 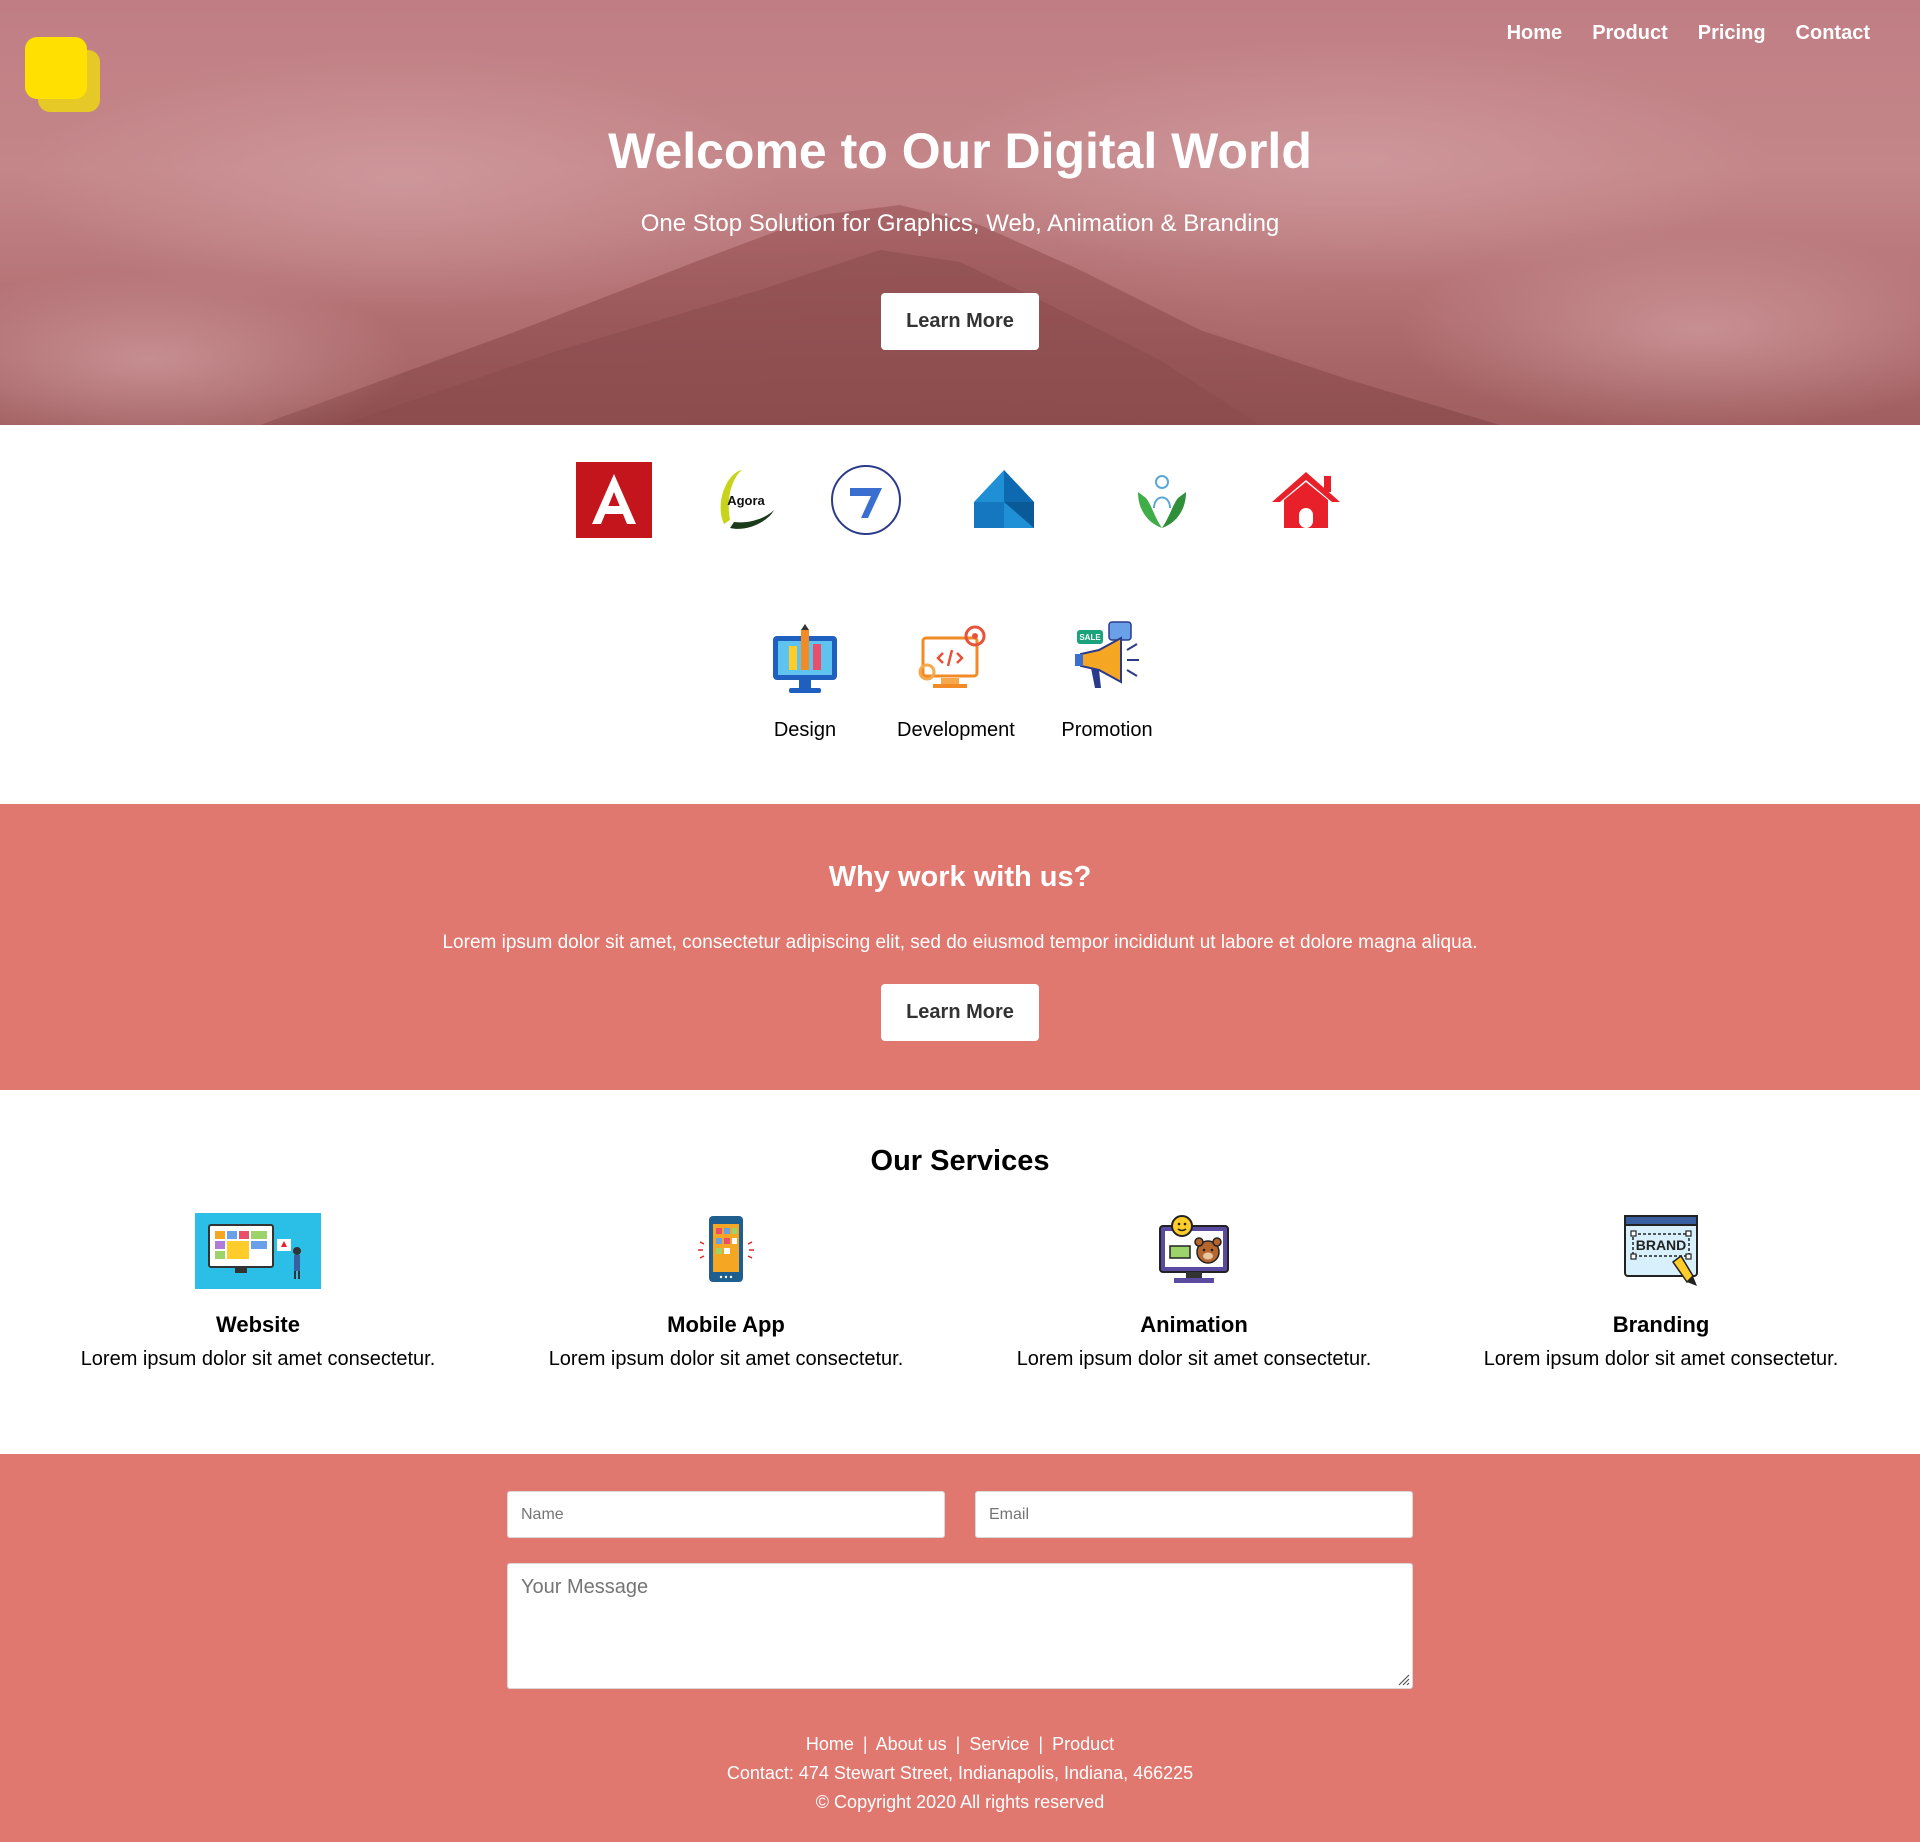 What do you see at coordinates (258, 1324) in the screenshot?
I see `service-website-title: Website` at bounding box center [258, 1324].